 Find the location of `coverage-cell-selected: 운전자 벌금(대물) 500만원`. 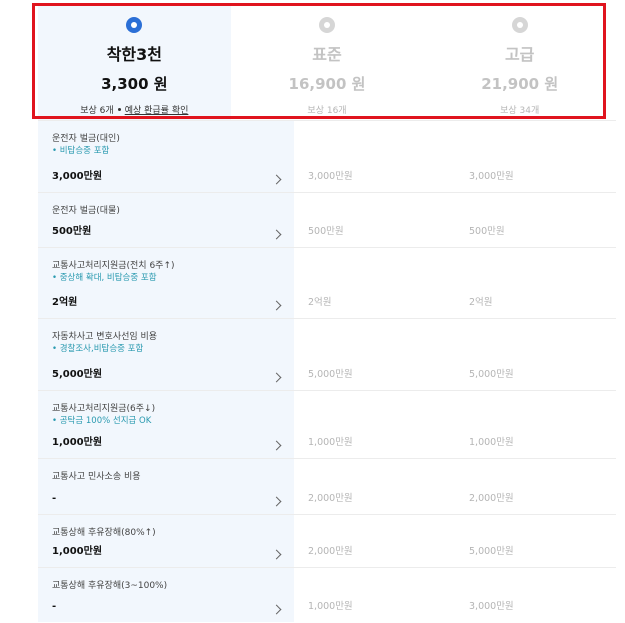

coverage-cell-selected: 운전자 벌금(대물) 500만원 is located at coordinates (166, 220).